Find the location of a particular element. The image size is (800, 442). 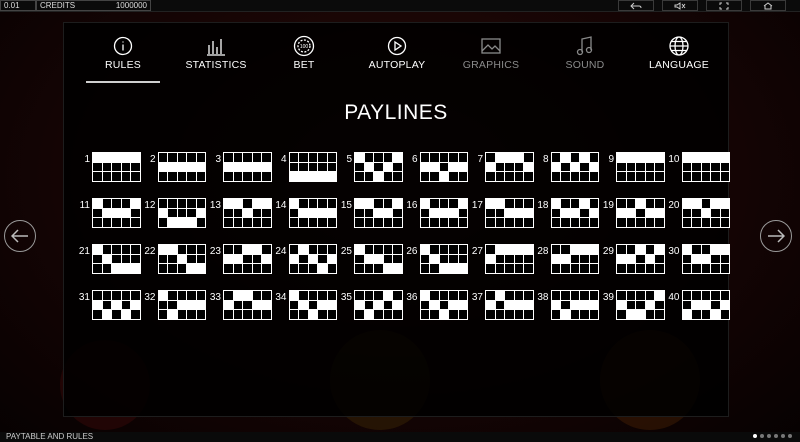

payline-number: 13 is located at coordinates (215, 205).